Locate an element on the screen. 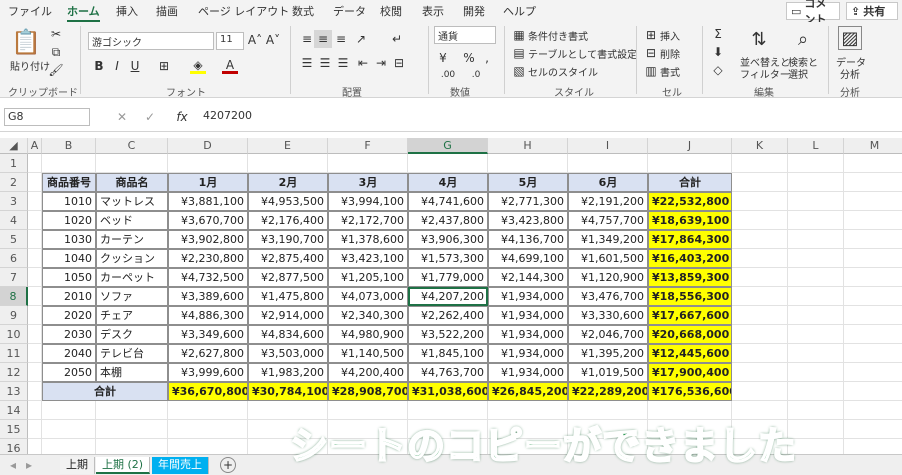 The image size is (902, 475). column-header-l: L is located at coordinates (816, 146).